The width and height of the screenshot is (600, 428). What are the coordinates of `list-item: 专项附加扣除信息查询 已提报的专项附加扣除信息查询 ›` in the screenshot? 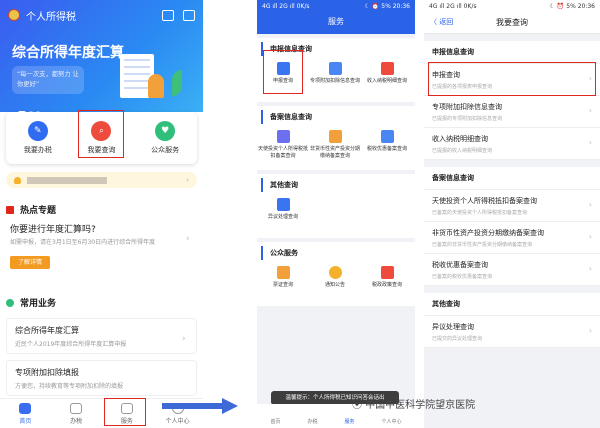 It's located at (512, 112).